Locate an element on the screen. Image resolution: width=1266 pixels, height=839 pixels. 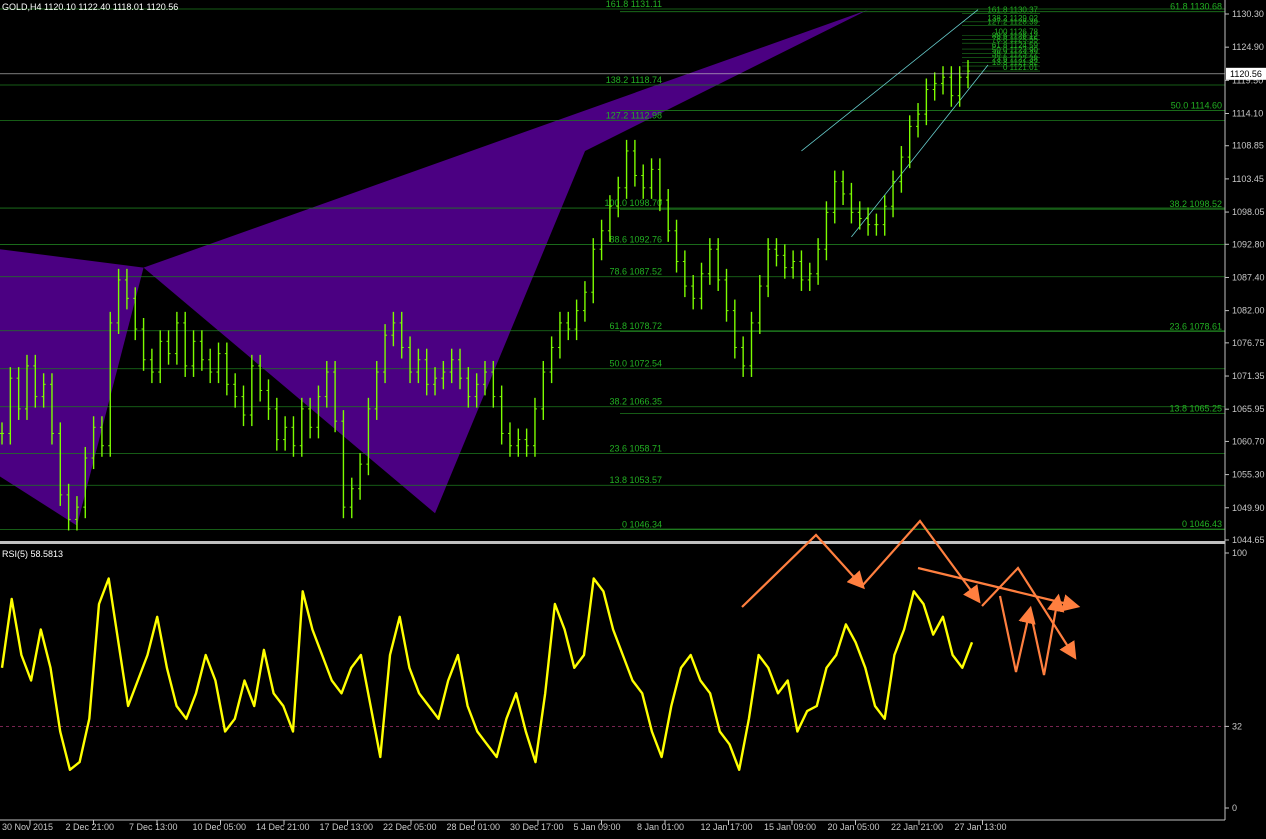
fib-label-left: 23.6 1058.71 is located at coordinates (635, 449).